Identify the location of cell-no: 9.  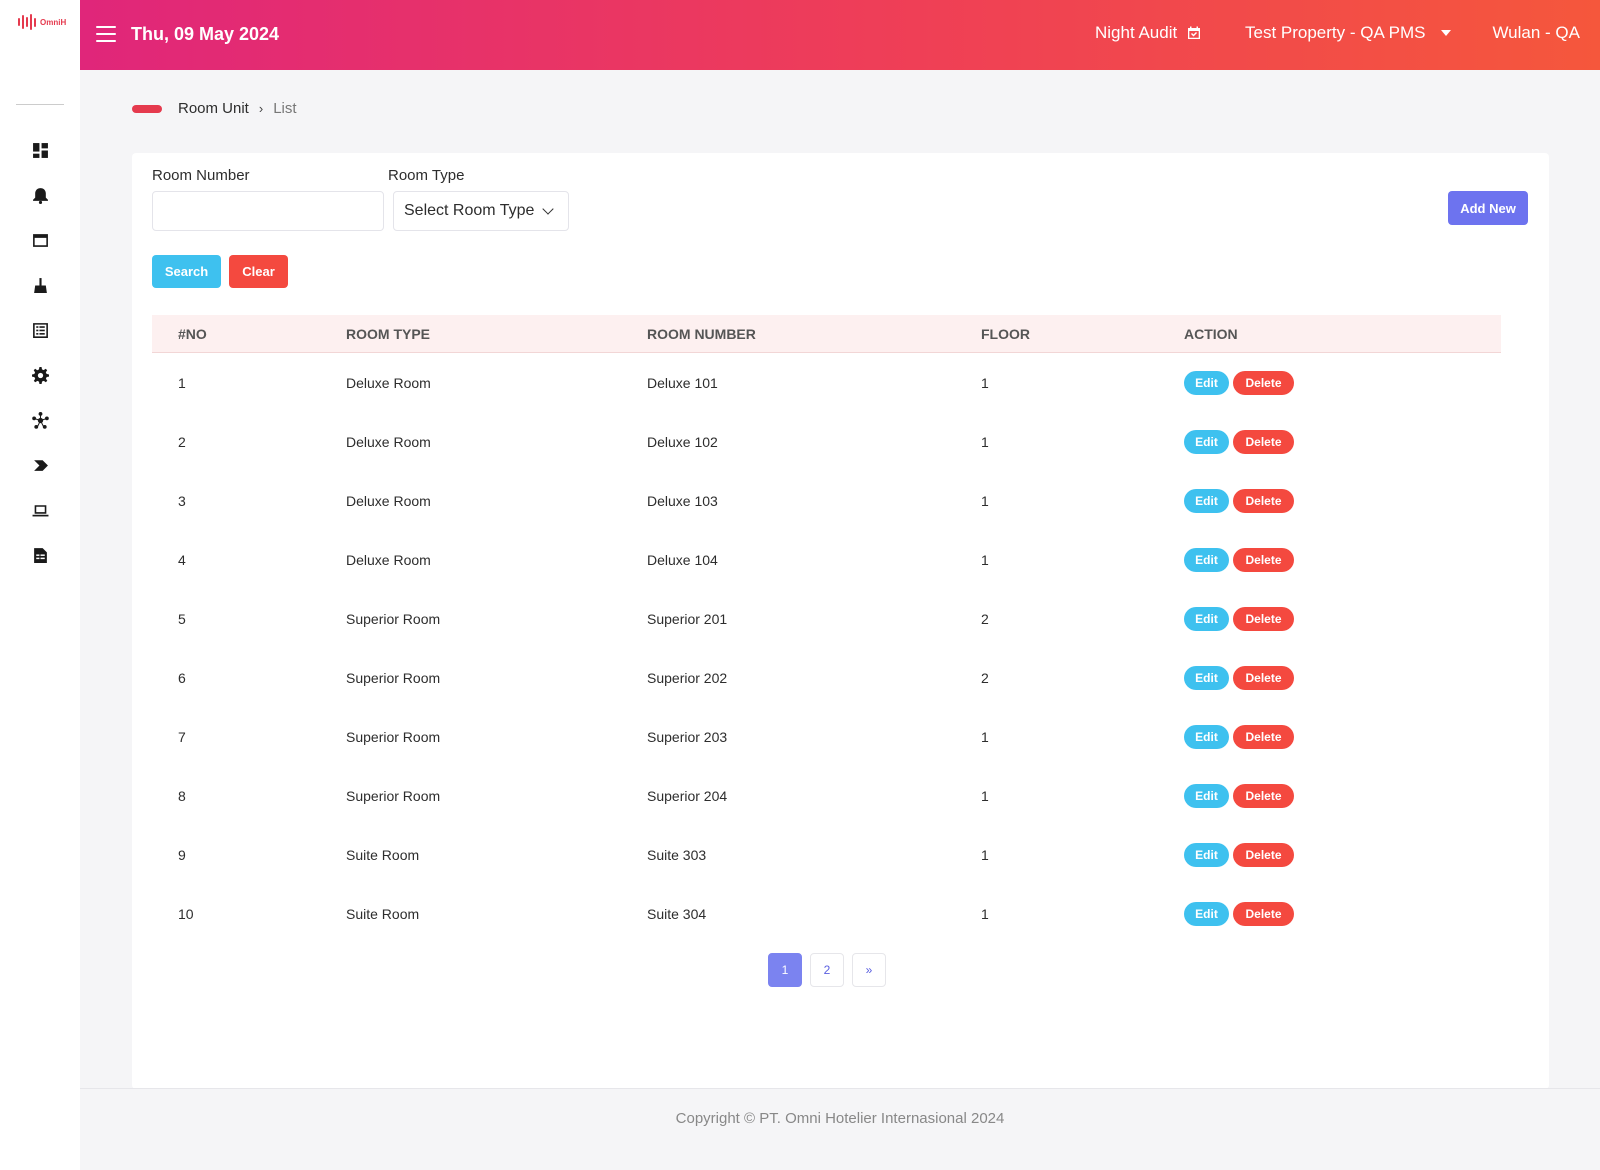
(182, 854).